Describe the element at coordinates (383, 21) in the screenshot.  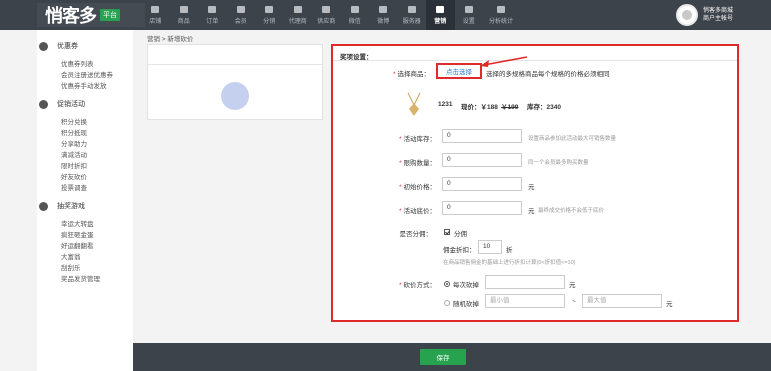
I see `nav-label: 微博` at that location.